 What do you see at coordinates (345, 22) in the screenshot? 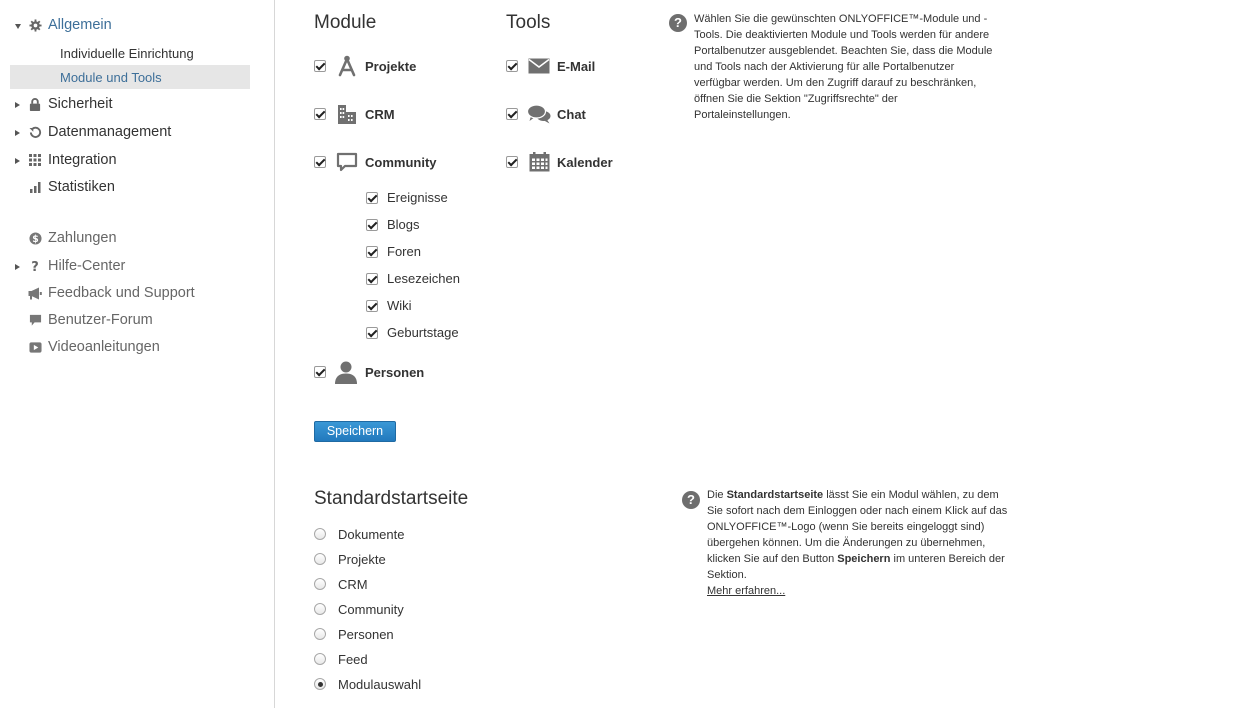
I see `modules-heading: Module` at bounding box center [345, 22].